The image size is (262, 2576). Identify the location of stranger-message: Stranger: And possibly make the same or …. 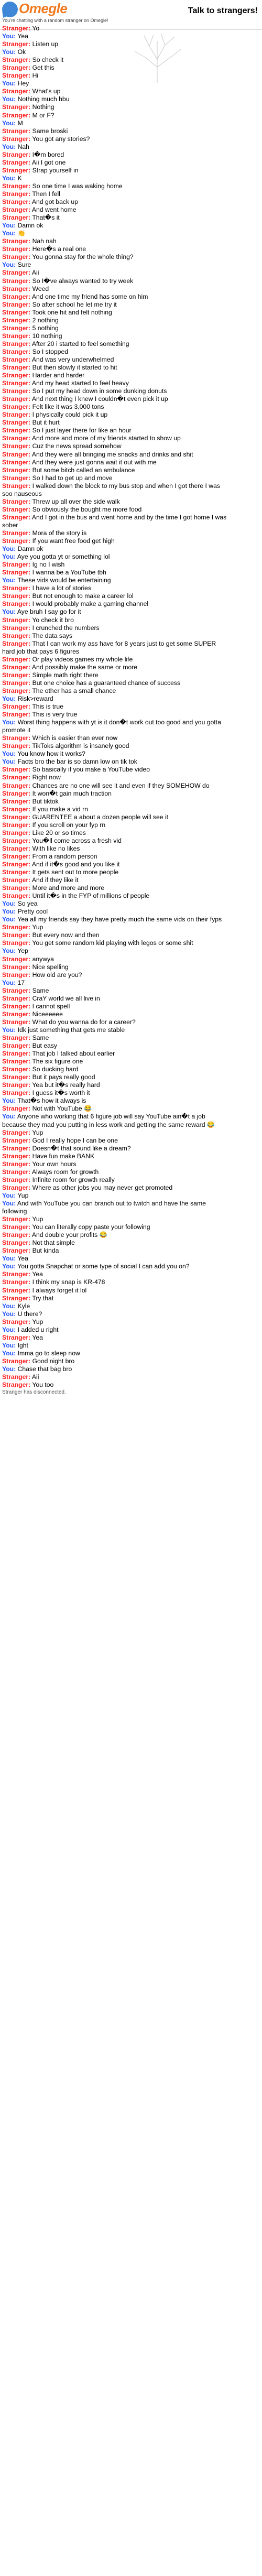
(115, 667).